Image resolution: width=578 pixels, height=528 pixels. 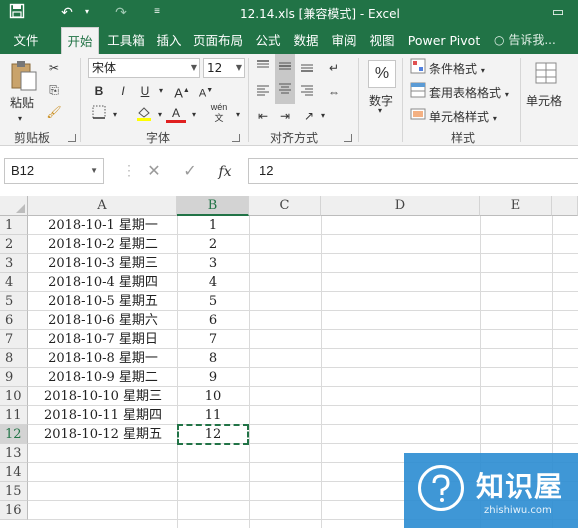 I want to click on row-header: 16, so click(x=14, y=510).